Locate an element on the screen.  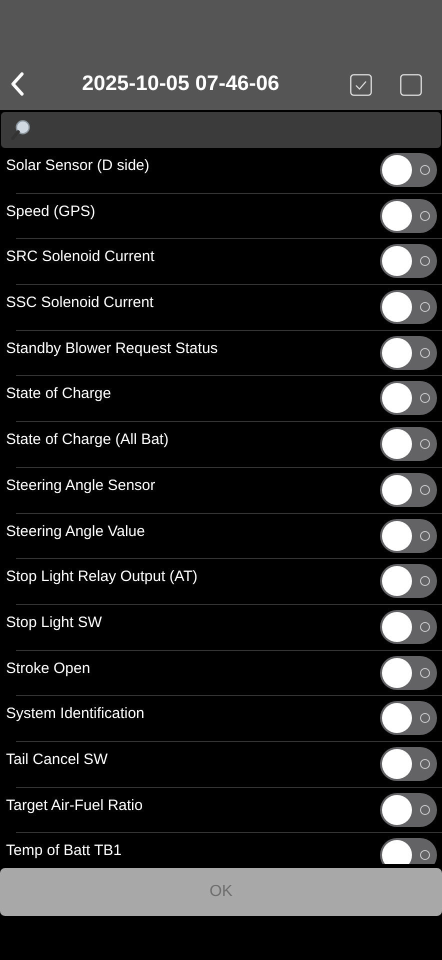
search-icon is located at coordinates (21, 130).